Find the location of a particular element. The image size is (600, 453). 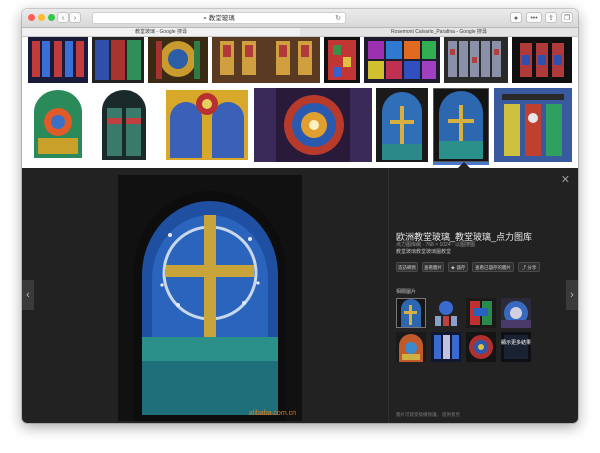

next-image-button: › is located at coordinates (572, 295).